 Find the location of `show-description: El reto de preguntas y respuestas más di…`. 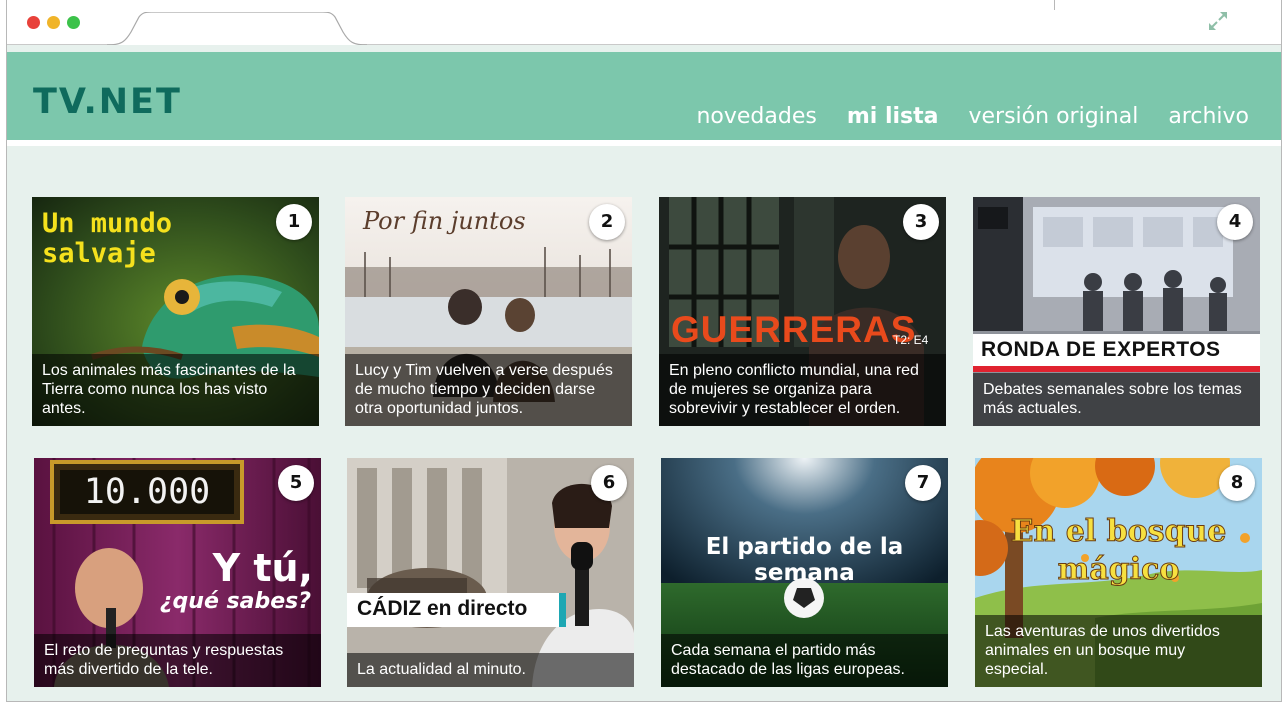

show-description: El reto de preguntas y respuestas más di… is located at coordinates (177, 660).